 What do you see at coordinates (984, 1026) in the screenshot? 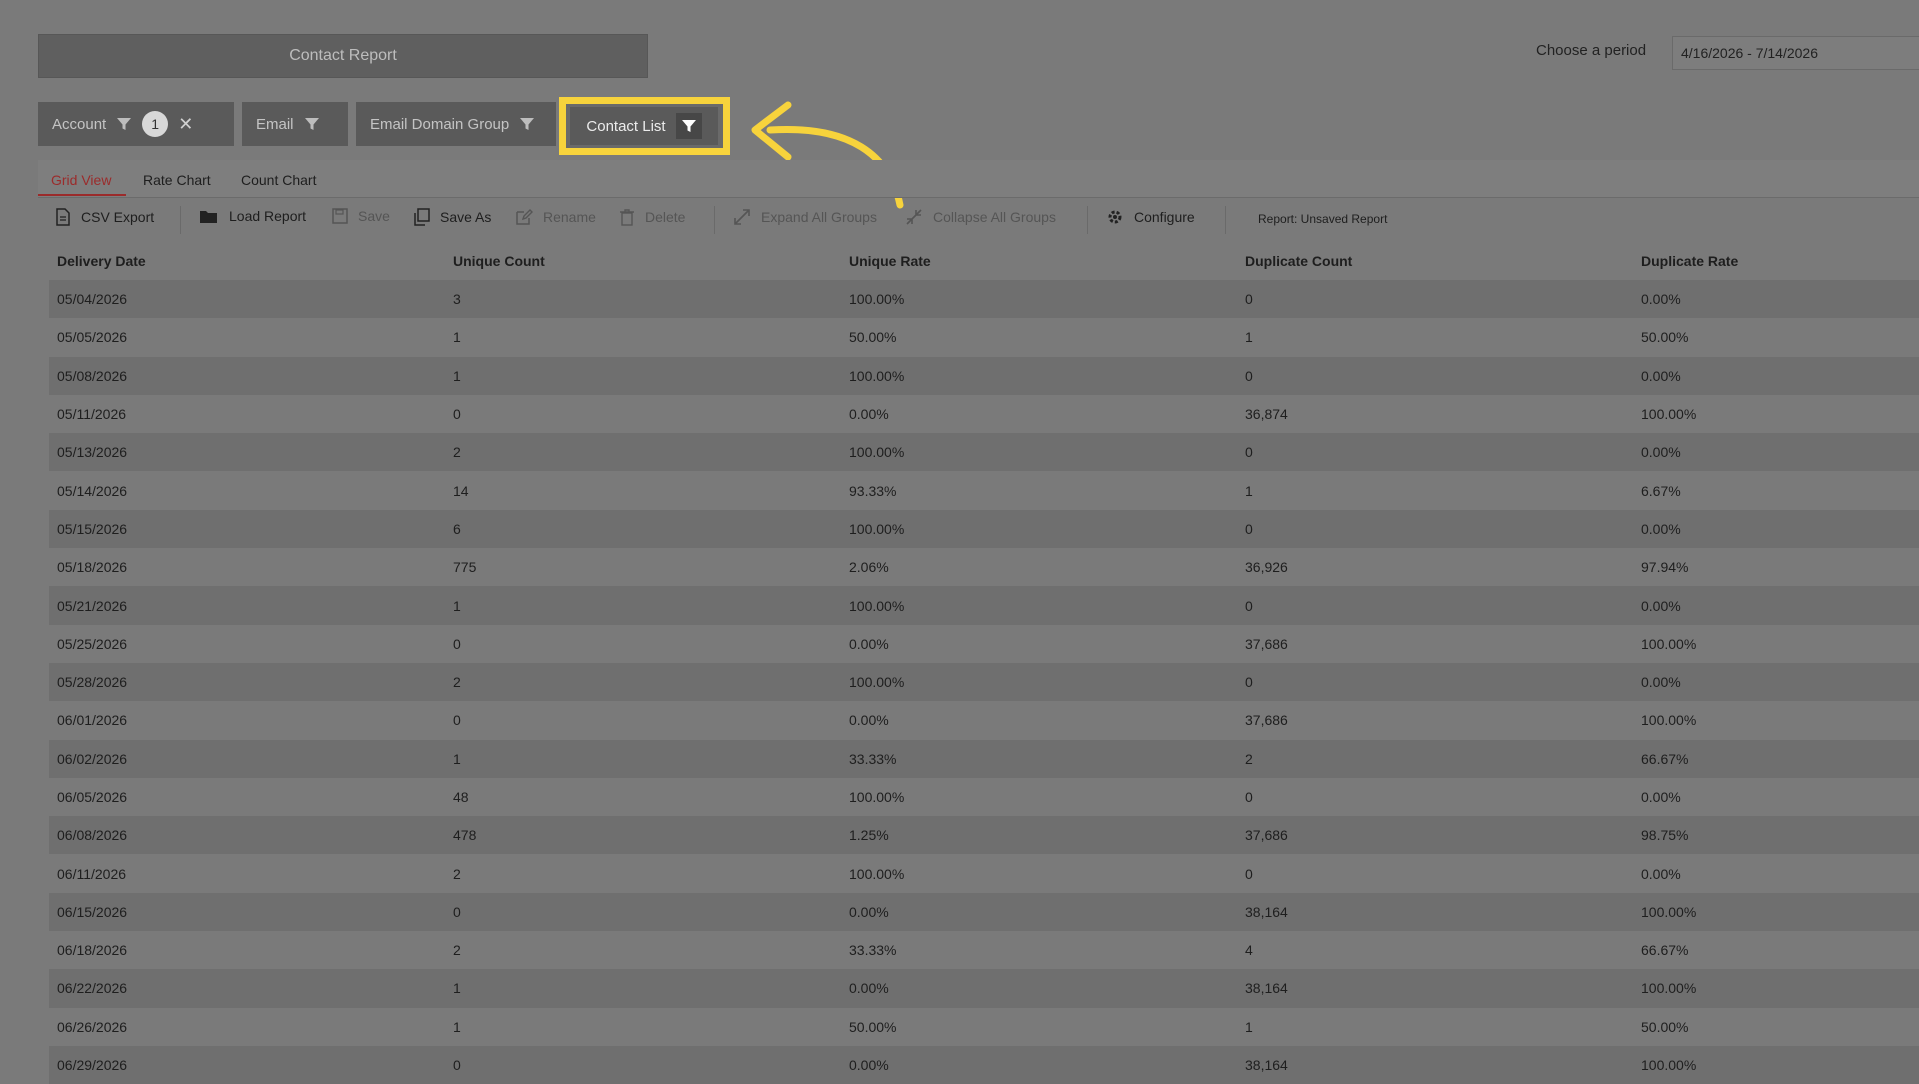
I see `table-row: 06/26/2026 1 50.00% 1 50.00%` at bounding box center [984, 1026].